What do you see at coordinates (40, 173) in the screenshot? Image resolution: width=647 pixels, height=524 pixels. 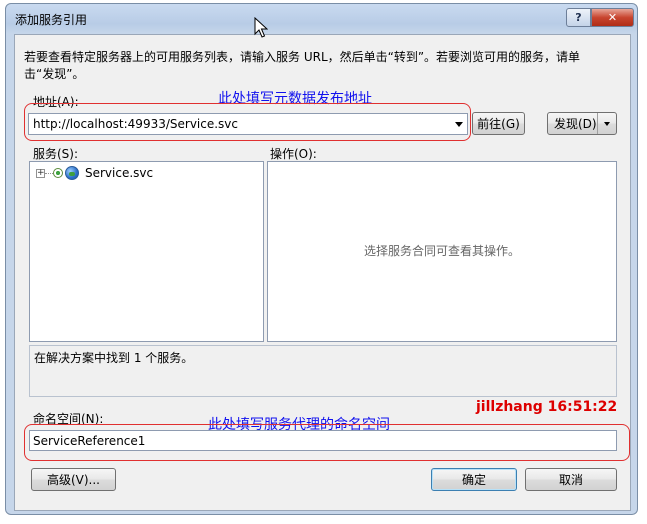 I see `expand-icon: +` at bounding box center [40, 173].